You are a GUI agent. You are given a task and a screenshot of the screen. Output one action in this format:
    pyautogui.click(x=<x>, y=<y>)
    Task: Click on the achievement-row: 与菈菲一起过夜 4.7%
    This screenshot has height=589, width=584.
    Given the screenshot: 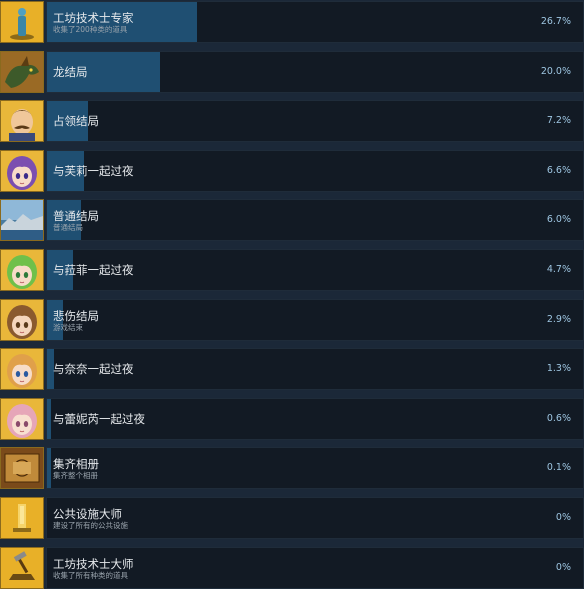 What is the action you would take?
    pyautogui.click(x=292, y=273)
    